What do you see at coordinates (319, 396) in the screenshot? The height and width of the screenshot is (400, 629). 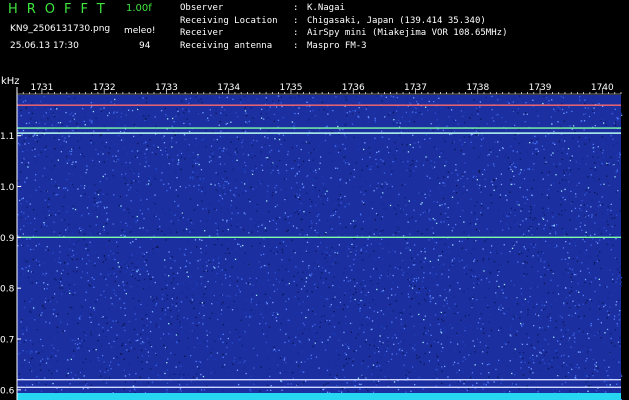 I see `bottom-strip` at bounding box center [319, 396].